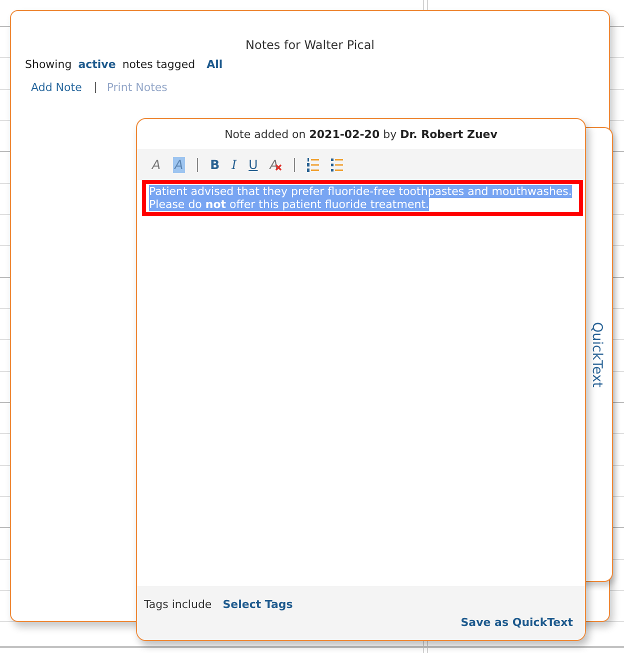 This screenshot has width=624, height=653. Describe the element at coordinates (257, 604) in the screenshot. I see `select-tags-link: Select Tags` at that location.